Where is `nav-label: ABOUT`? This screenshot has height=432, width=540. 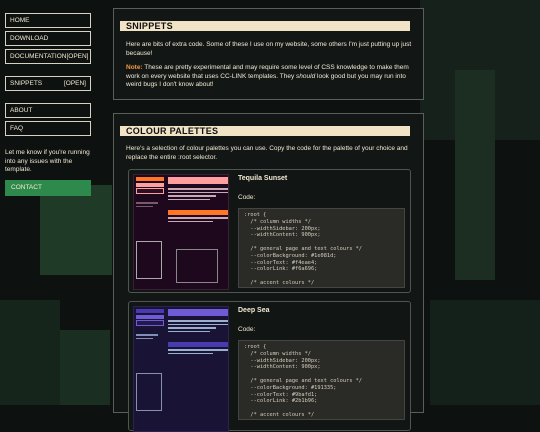 nav-label: ABOUT is located at coordinates (21, 110).